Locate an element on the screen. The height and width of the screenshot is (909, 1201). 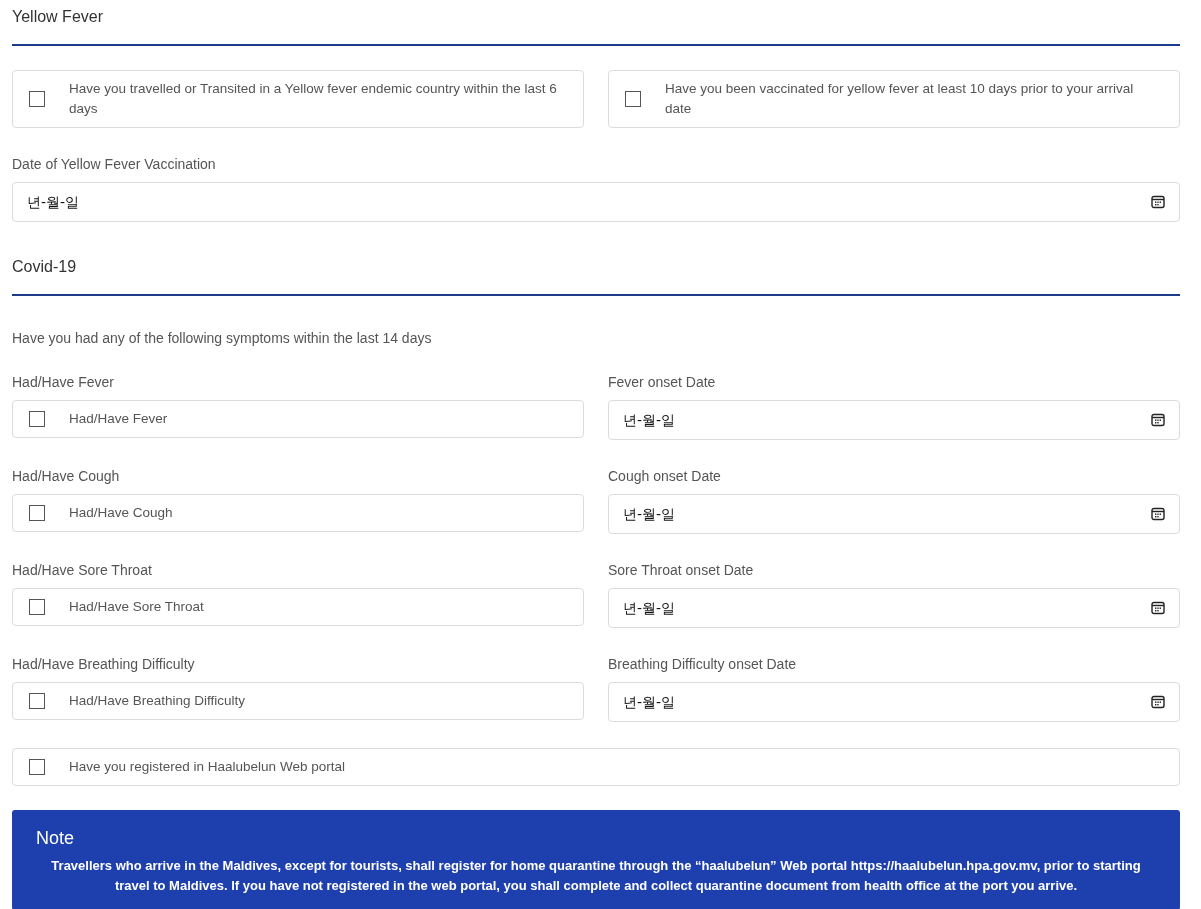
checkbox-card: Have you travelled or Transited in a Yellow fever endemic country within the last 6 days is located at coordinates (298, 99).